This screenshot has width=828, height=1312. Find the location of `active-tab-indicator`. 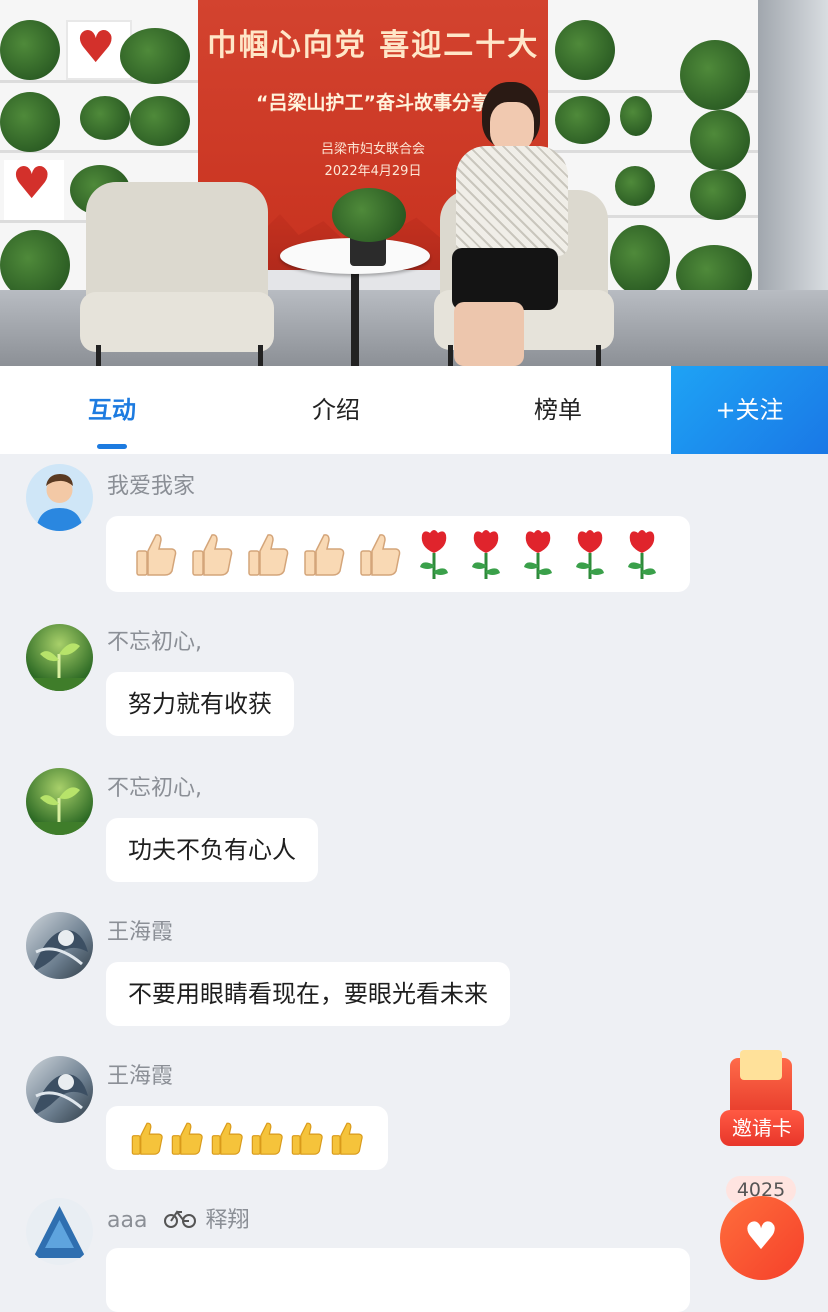

active-tab-indicator is located at coordinates (112, 446).